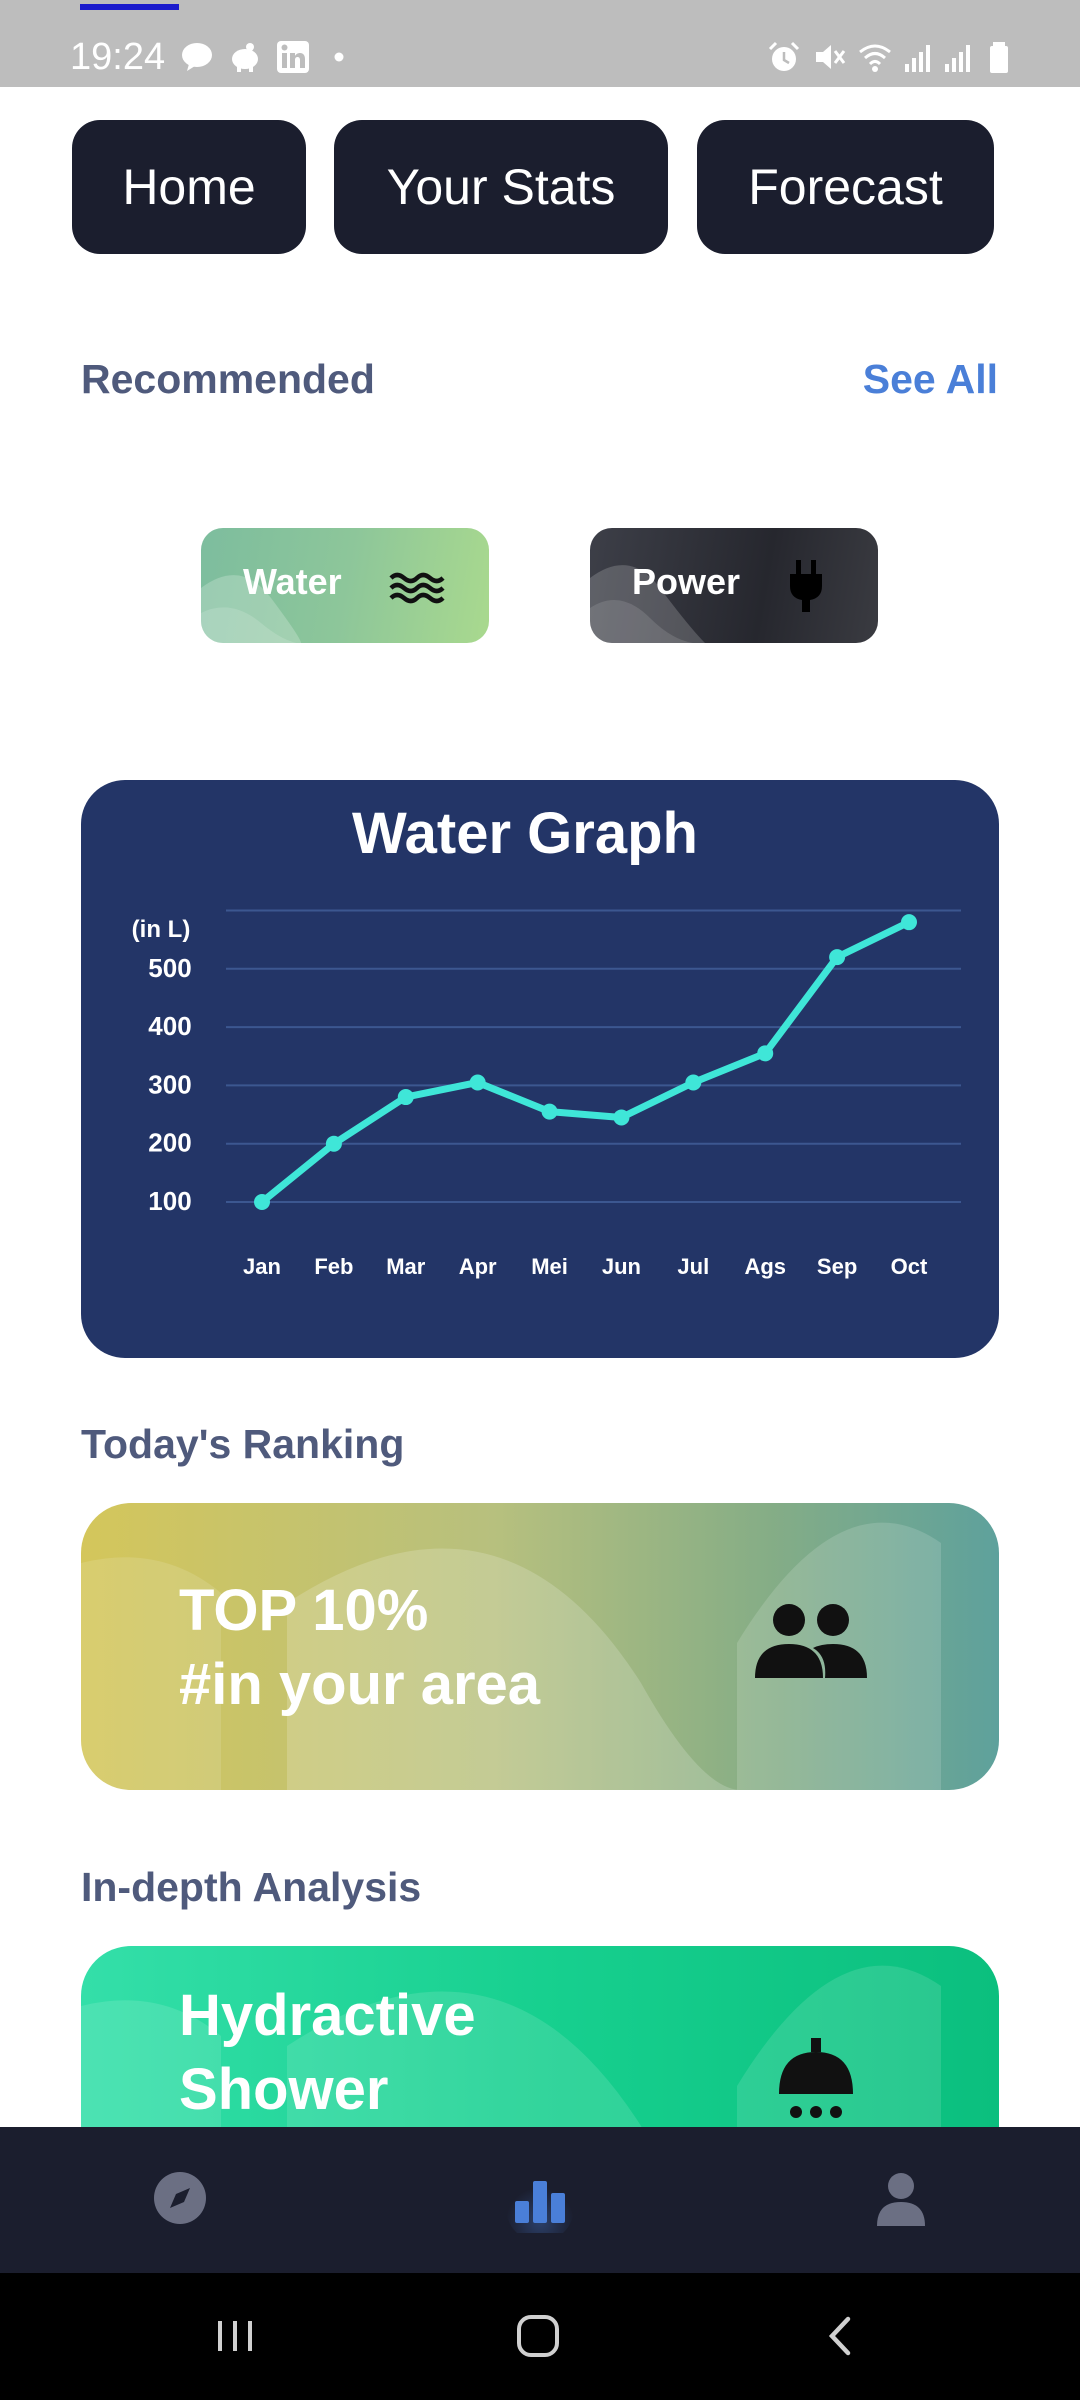 The width and height of the screenshot is (1080, 2400). I want to click on tab-your-stats: Your Stats, so click(501, 187).